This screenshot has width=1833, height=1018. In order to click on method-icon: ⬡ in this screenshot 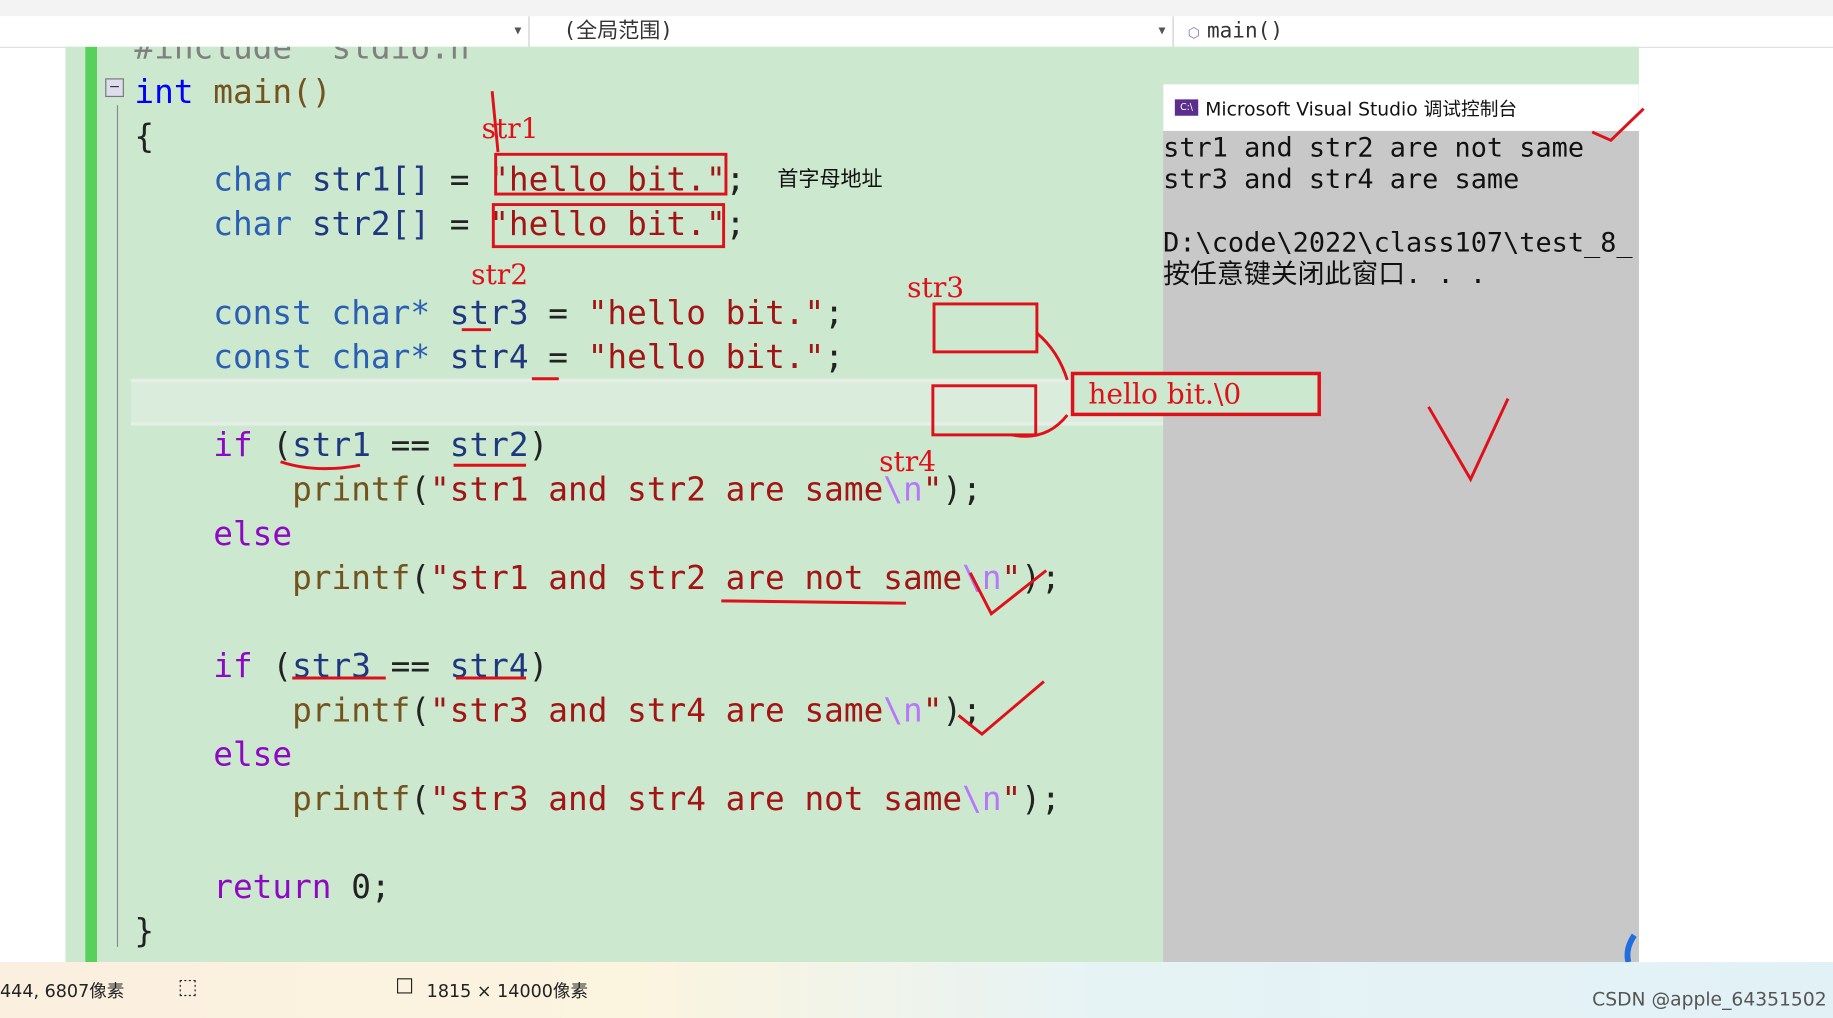, I will do `click(1193, 32)`.